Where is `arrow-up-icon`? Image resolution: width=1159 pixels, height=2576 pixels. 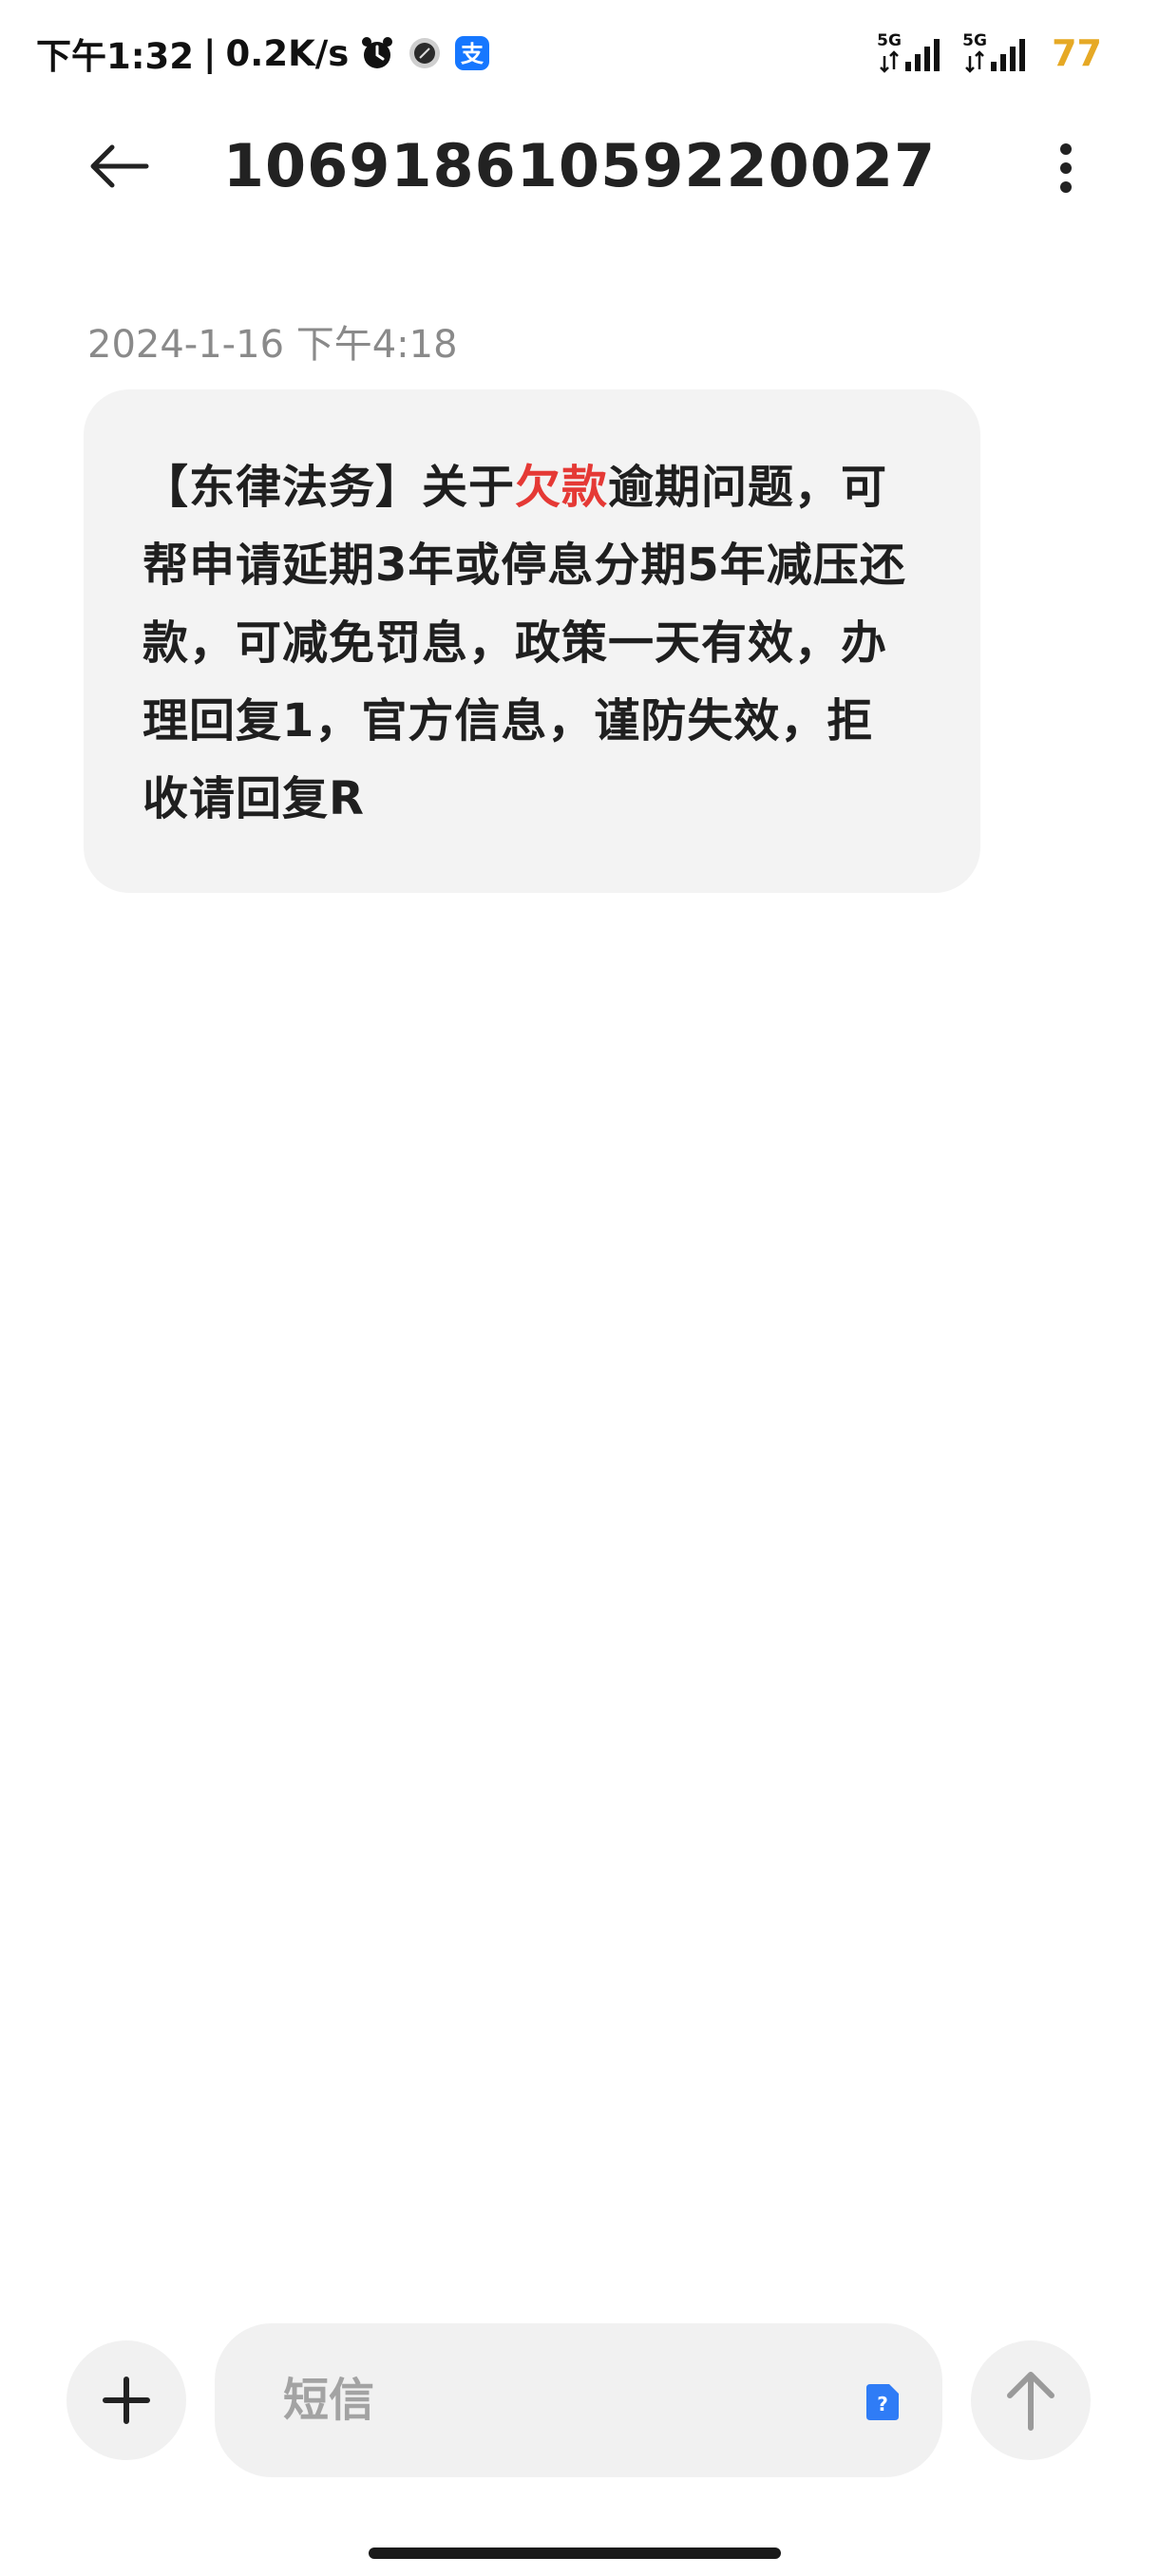
arrow-up-icon is located at coordinates (1030, 2401).